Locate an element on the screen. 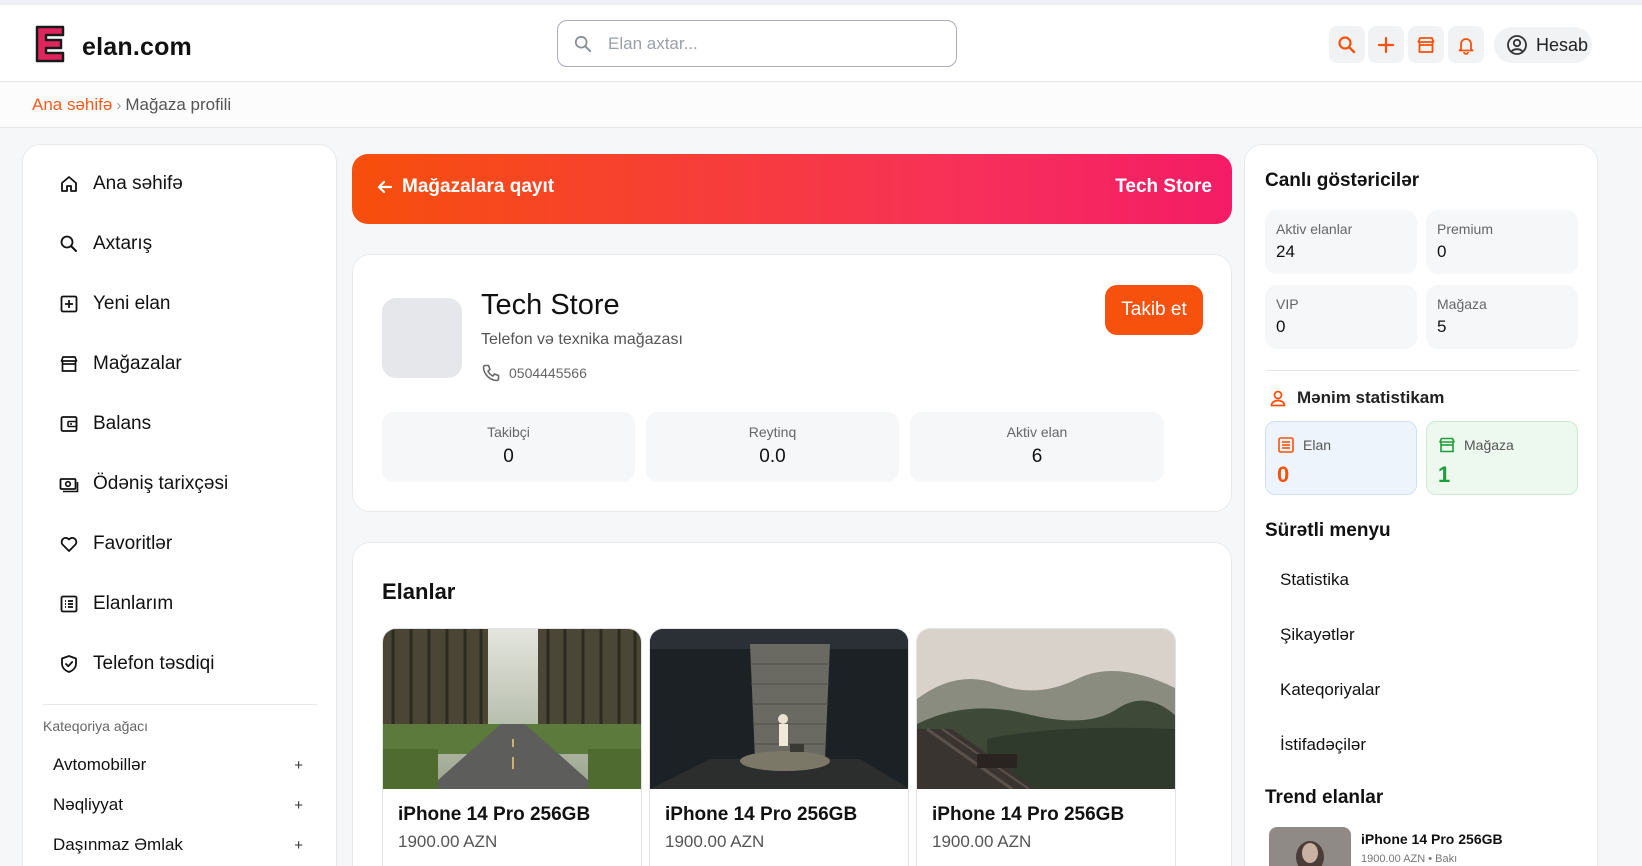 Image resolution: width=1642 pixels, height=866 pixels. listing-title: iPhone 14 Pro 256GB is located at coordinates (761, 814).